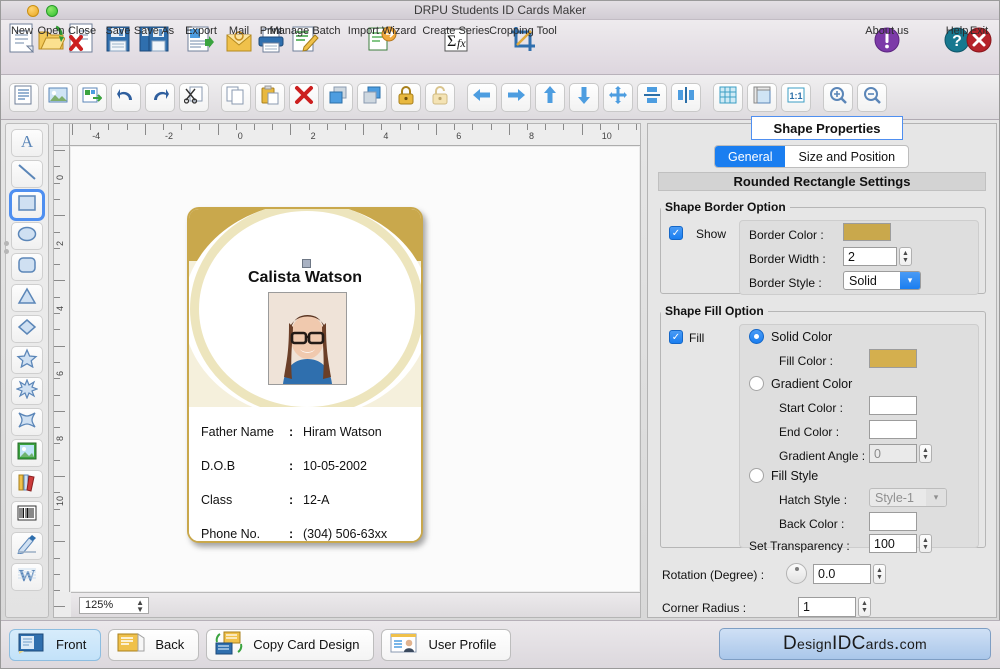 This screenshot has height=669, width=1000. I want to click on back-color-swatch, so click(893, 521).